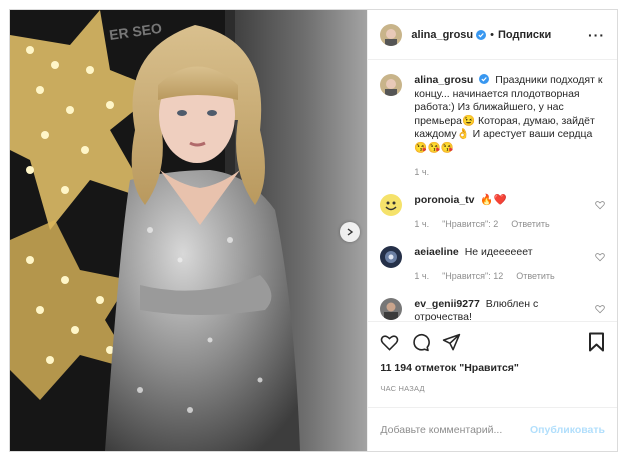 The image size is (620, 459). I want to click on post-actions: 11 194 отметок "Нравится" час назад, so click(492, 364).